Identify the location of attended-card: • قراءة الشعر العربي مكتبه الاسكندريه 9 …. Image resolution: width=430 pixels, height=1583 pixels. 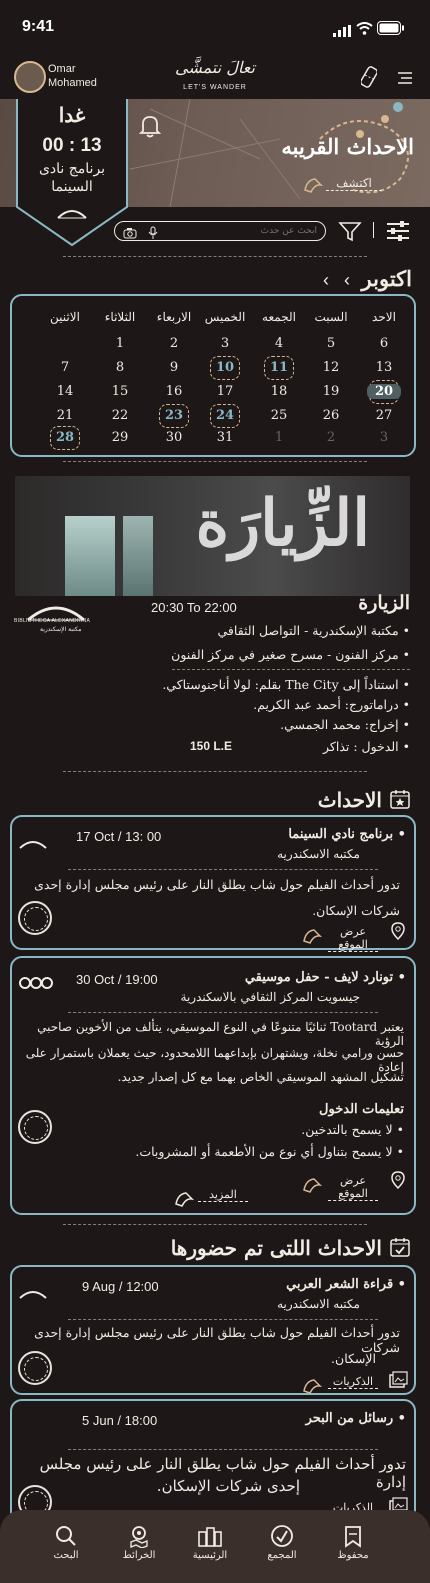
(213, 1330).